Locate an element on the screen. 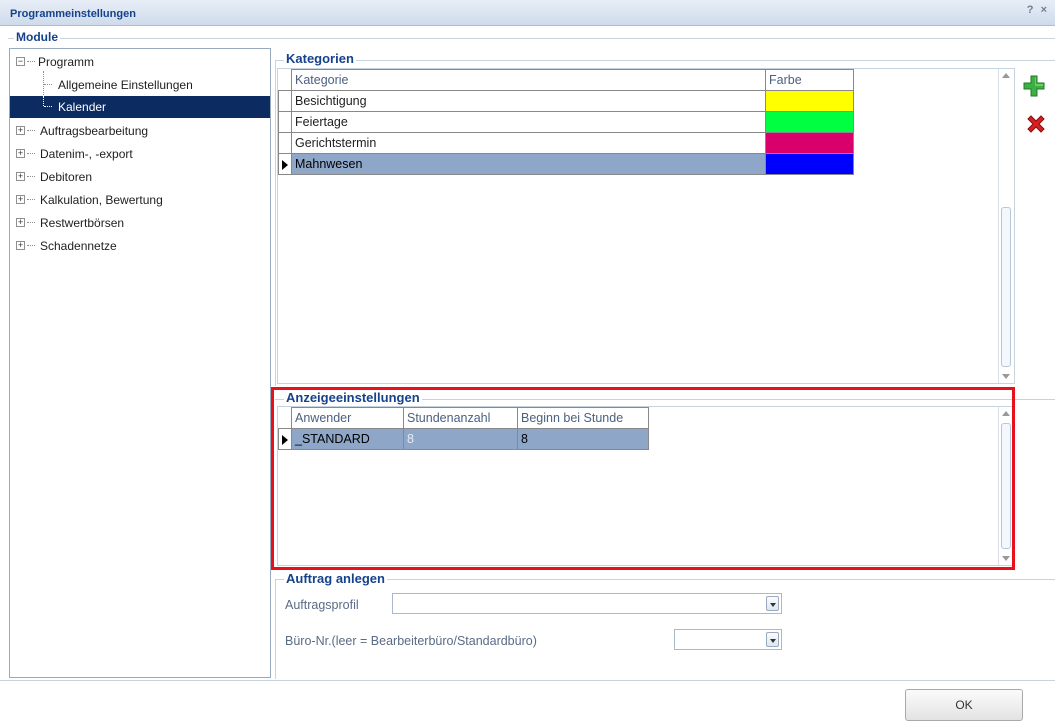 The image size is (1055, 728). auftrag-group-border-top is located at coordinates (665, 579).